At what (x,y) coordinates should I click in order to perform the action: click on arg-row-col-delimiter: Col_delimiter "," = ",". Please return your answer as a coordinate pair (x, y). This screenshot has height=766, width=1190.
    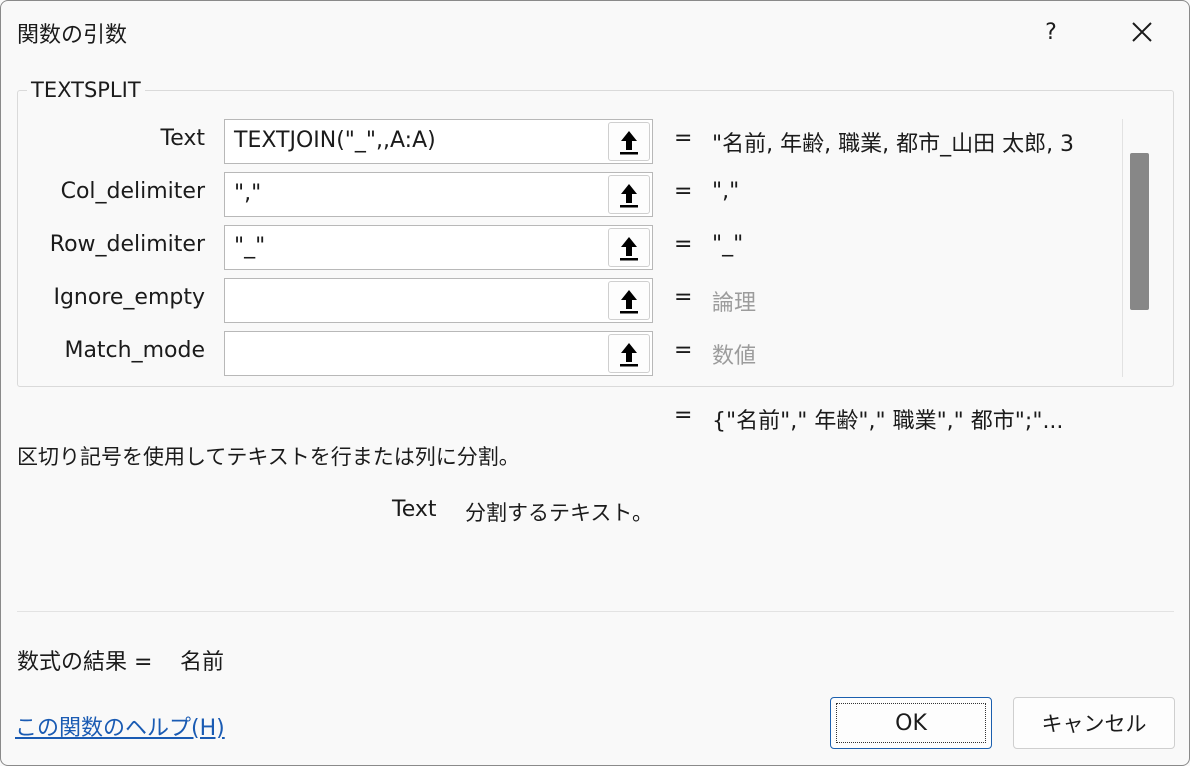
    Looking at the image, I should click on (561, 195).